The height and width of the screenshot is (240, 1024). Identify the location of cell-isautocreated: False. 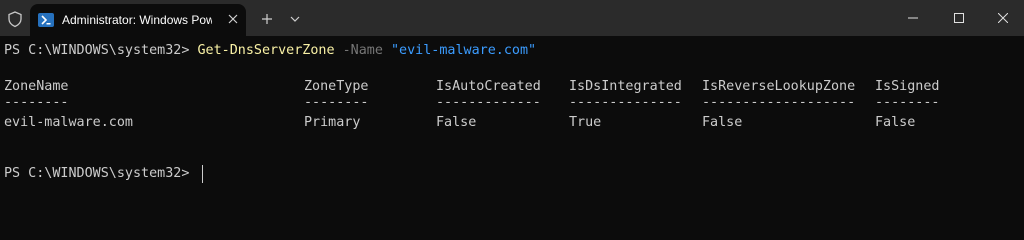
(456, 122).